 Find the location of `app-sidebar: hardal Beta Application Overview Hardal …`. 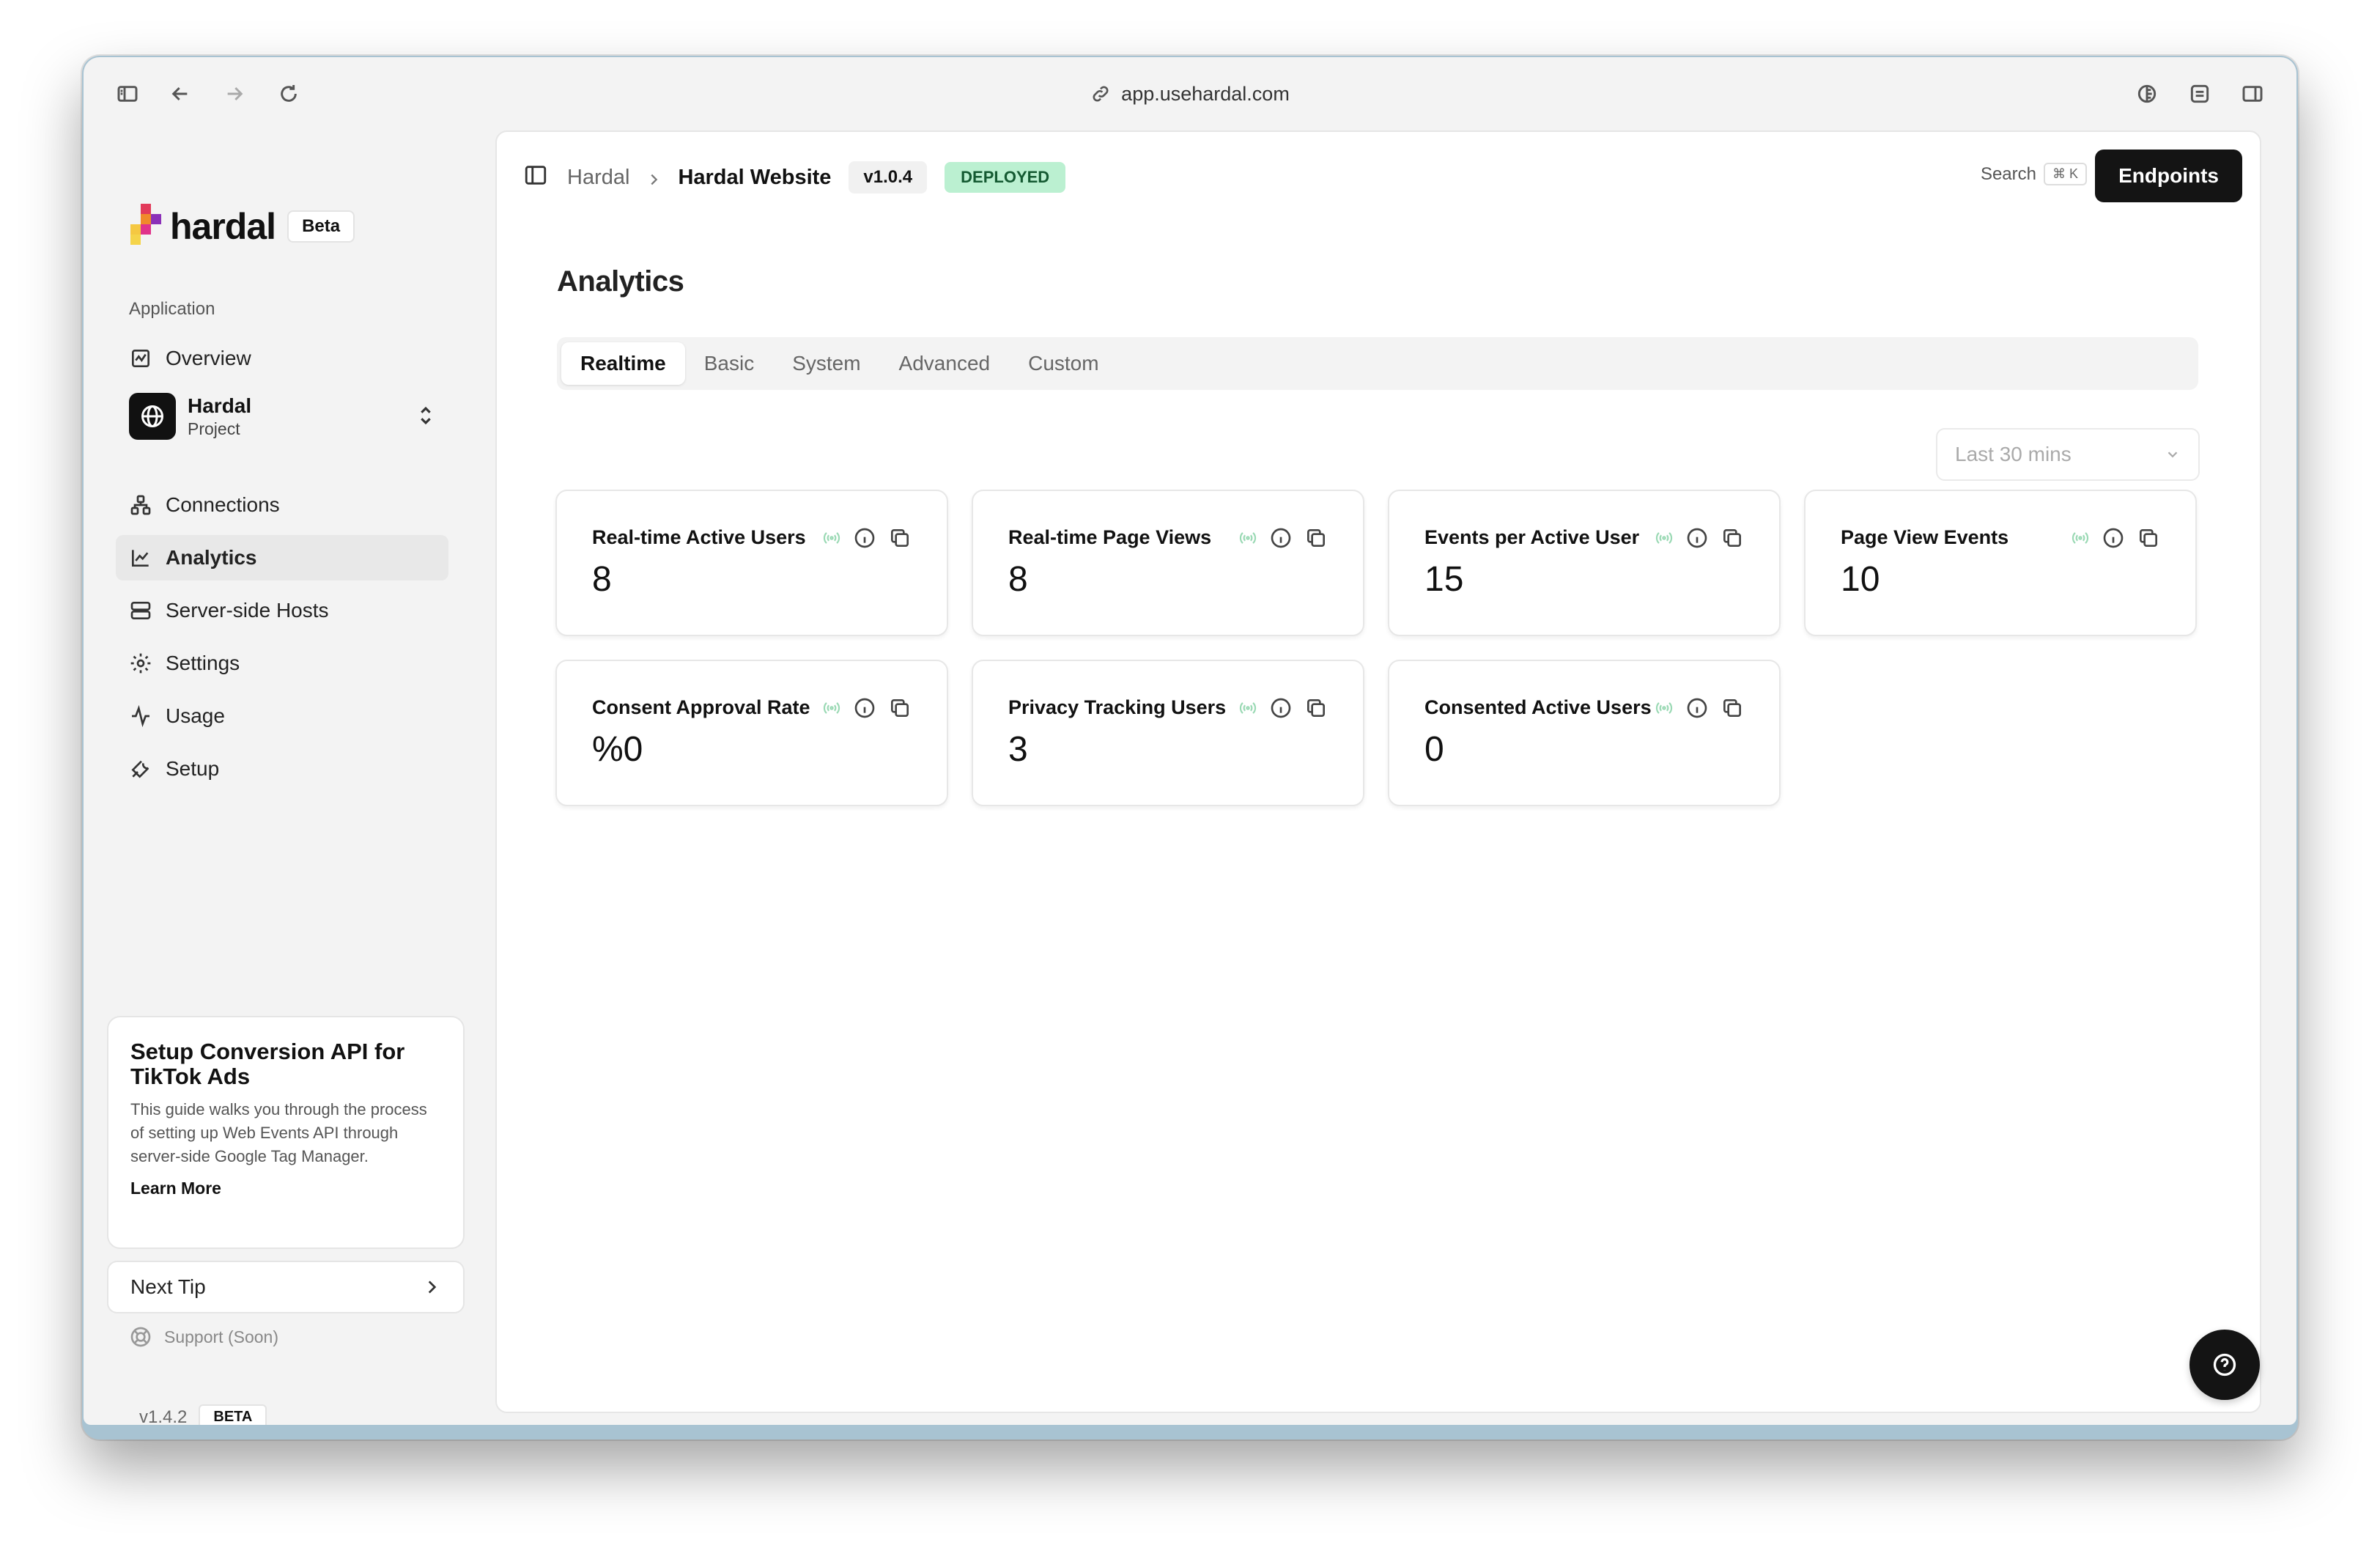

app-sidebar: hardal Beta Application Overview Hardal … is located at coordinates (289, 777).